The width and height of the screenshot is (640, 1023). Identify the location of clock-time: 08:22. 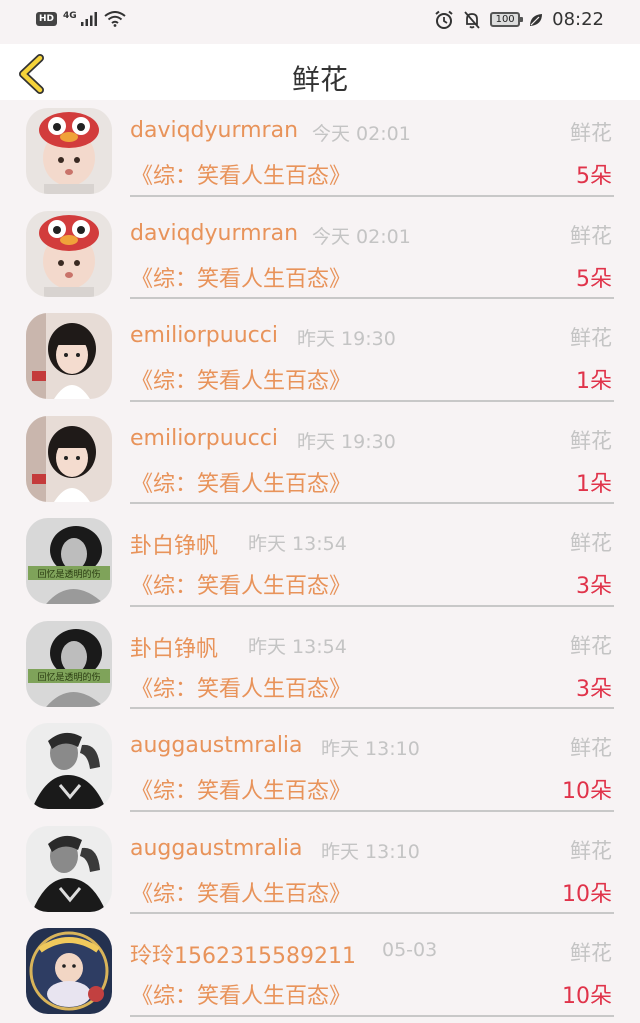
(578, 19).